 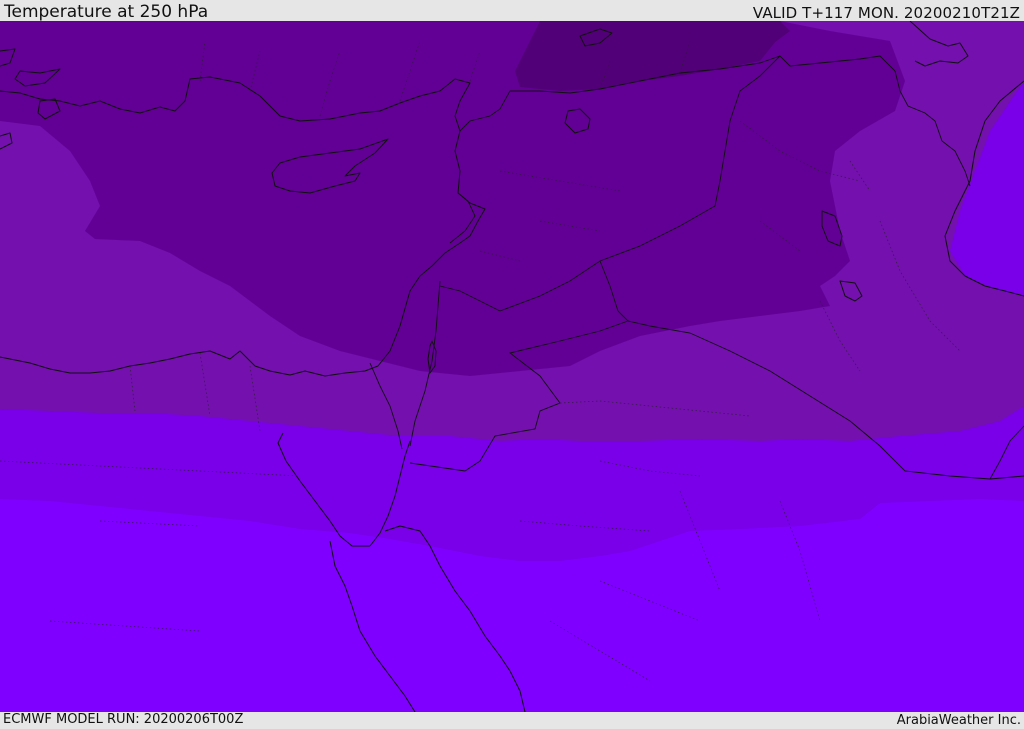 What do you see at coordinates (886, 13) in the screenshot?
I see `valid-time: VALID T+117 MON. 20200210T21Z` at bounding box center [886, 13].